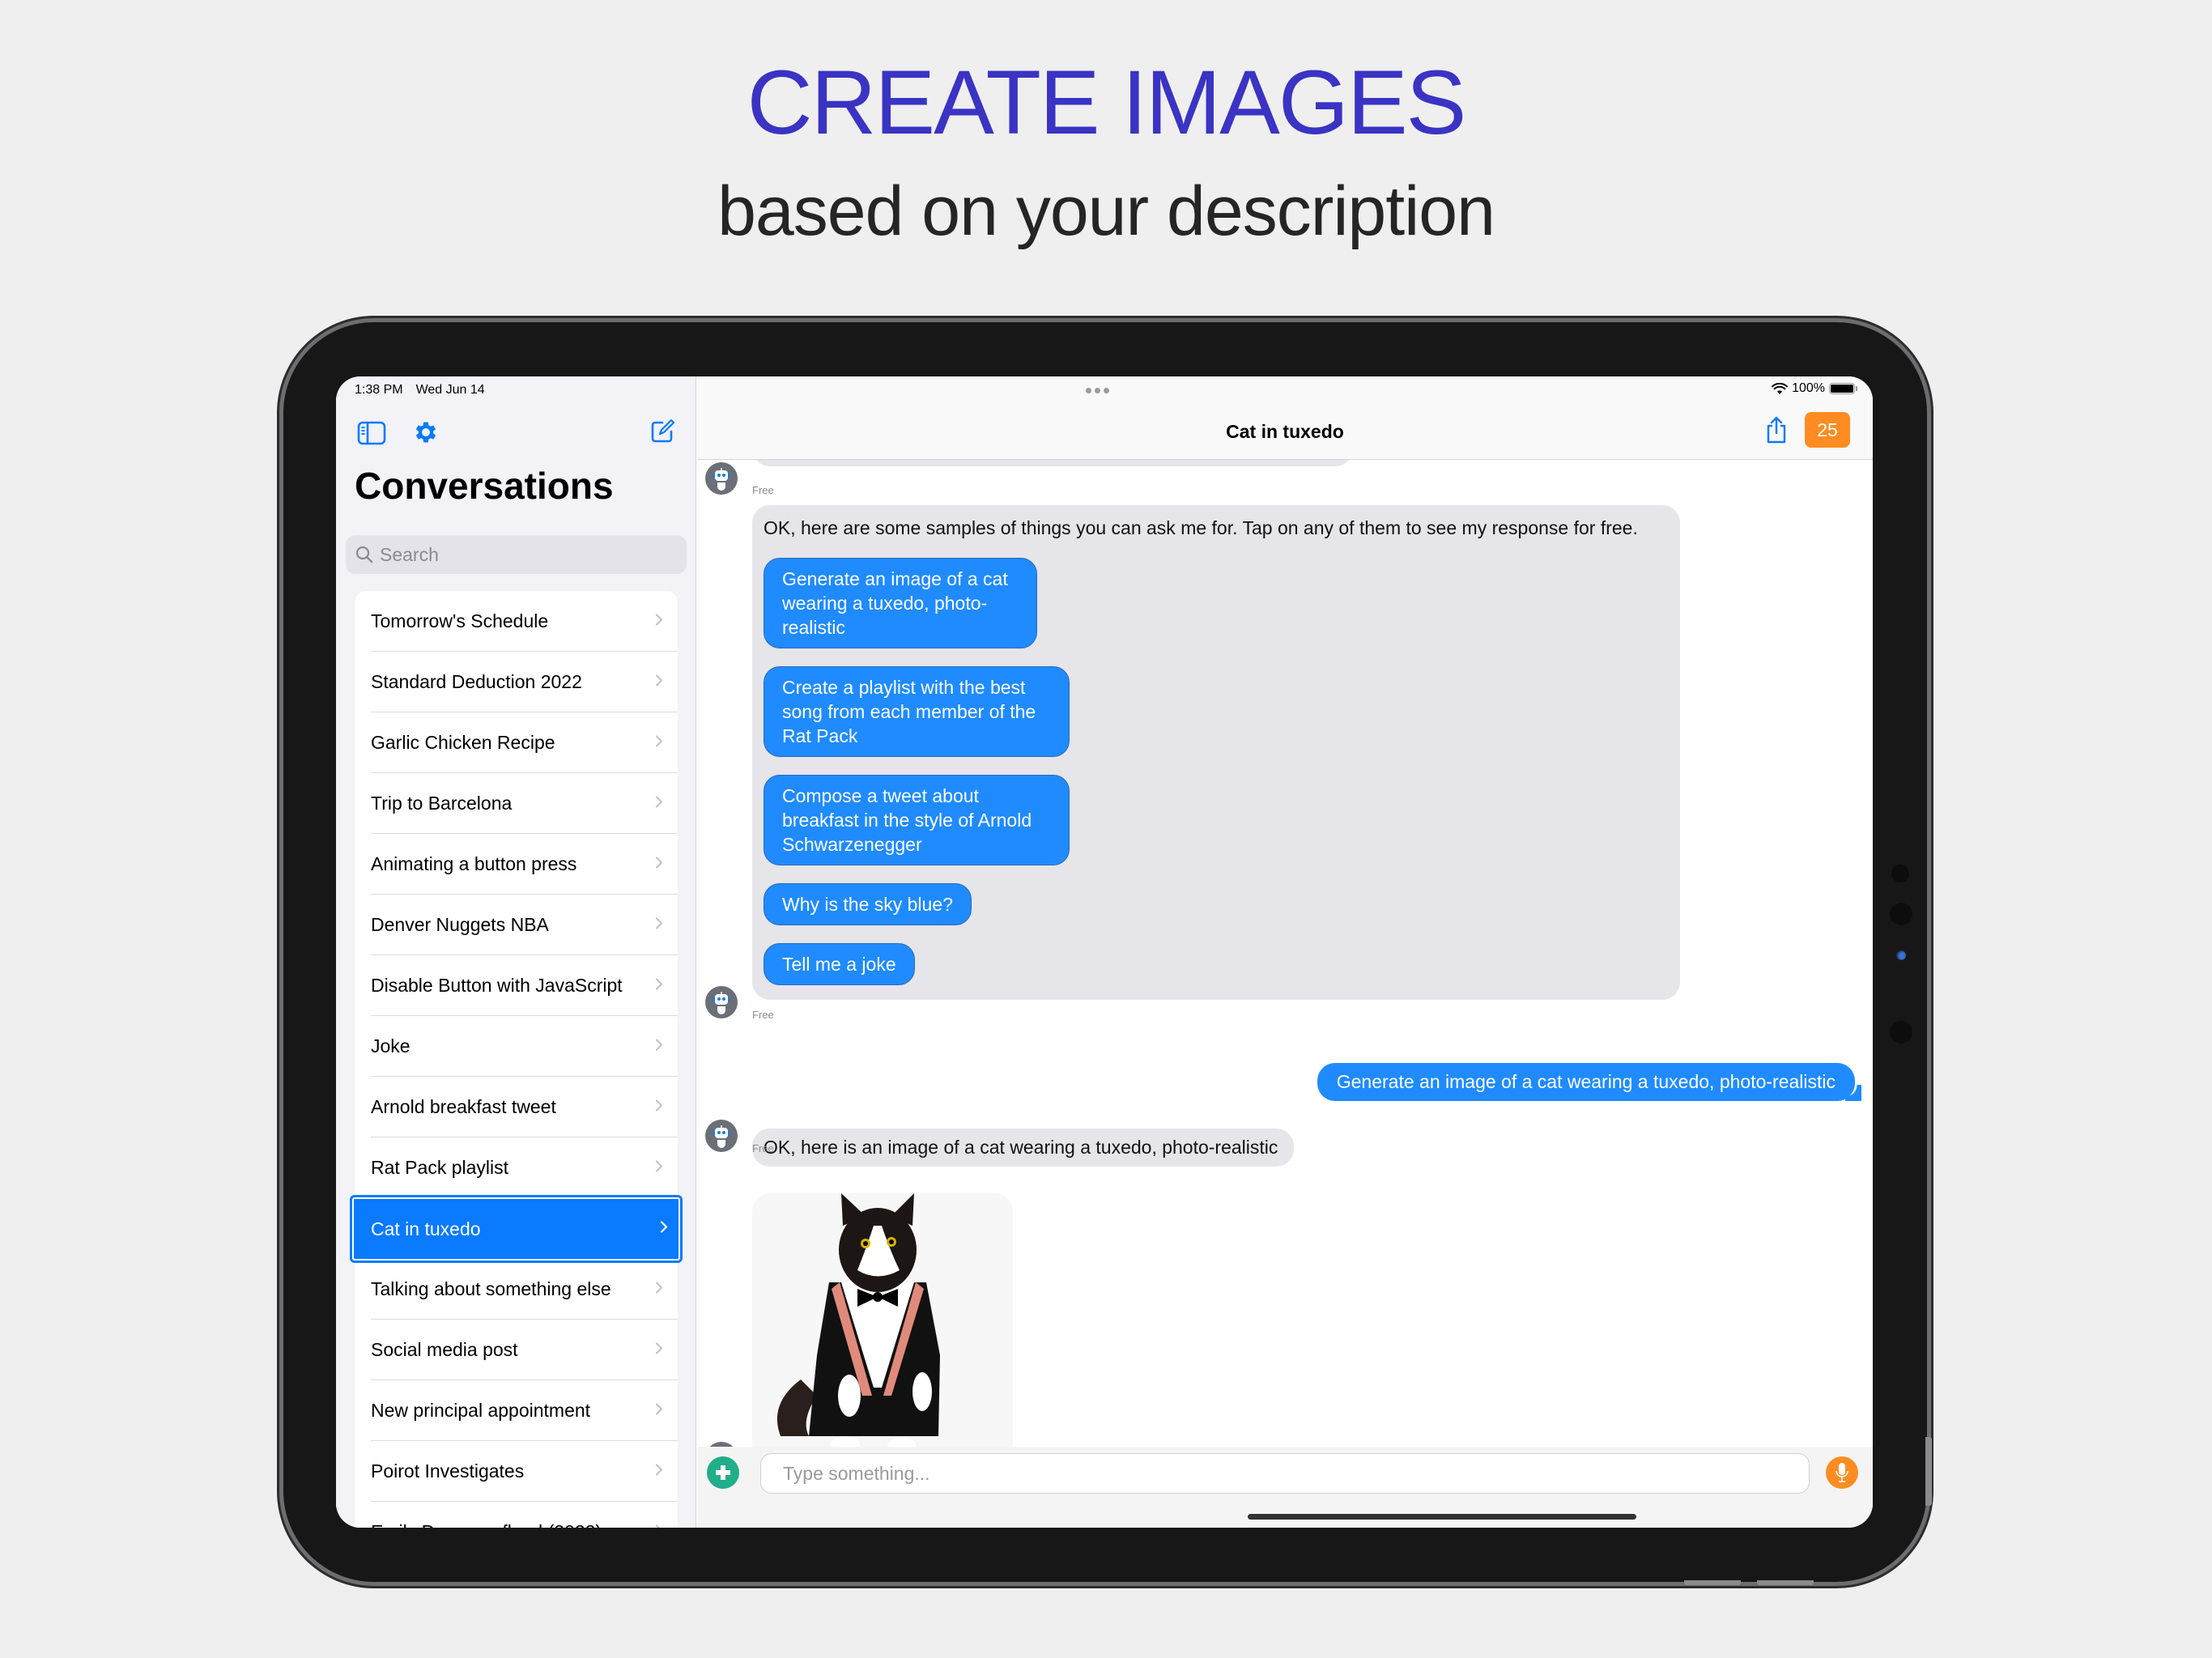 Image resolution: width=2212 pixels, height=1658 pixels. I want to click on compose-icon, so click(663, 431).